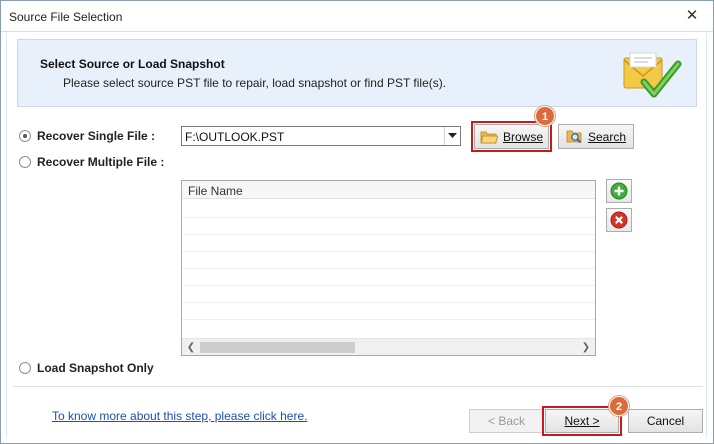 The image size is (714, 444). Describe the element at coordinates (619, 406) in the screenshot. I see `step-2-callout: 2` at that location.